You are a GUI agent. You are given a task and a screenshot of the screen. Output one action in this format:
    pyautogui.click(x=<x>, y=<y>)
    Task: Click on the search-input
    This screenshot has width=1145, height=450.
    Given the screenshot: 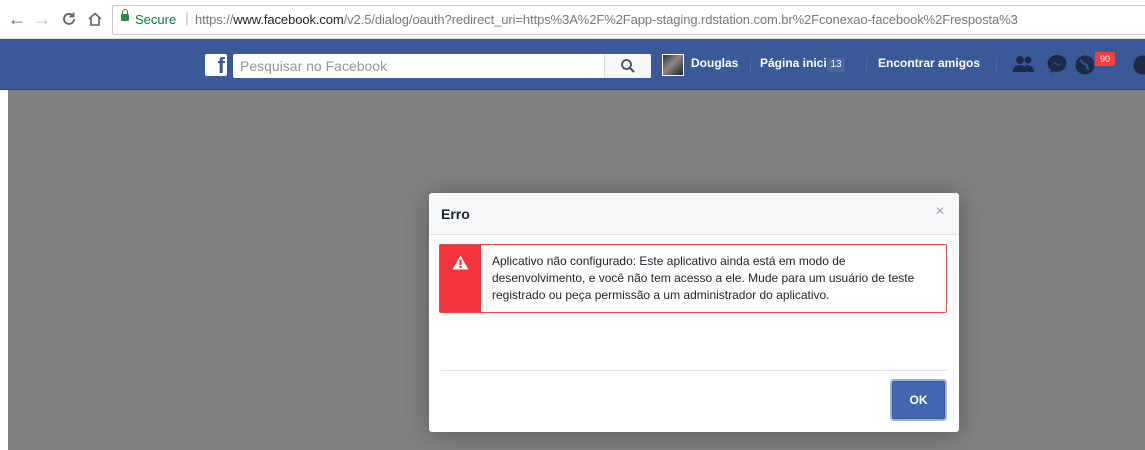 What is the action you would take?
    pyautogui.click(x=425, y=66)
    